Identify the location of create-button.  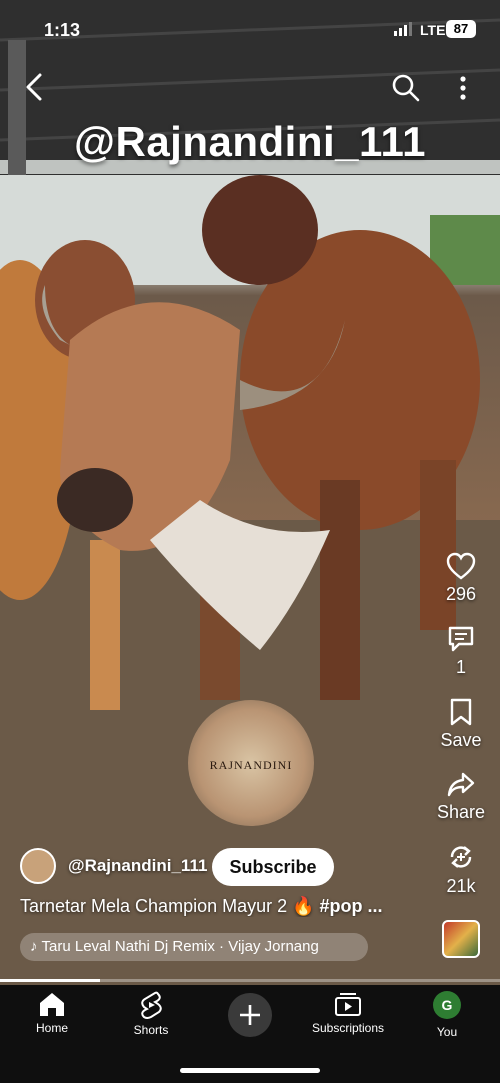
(250, 1015).